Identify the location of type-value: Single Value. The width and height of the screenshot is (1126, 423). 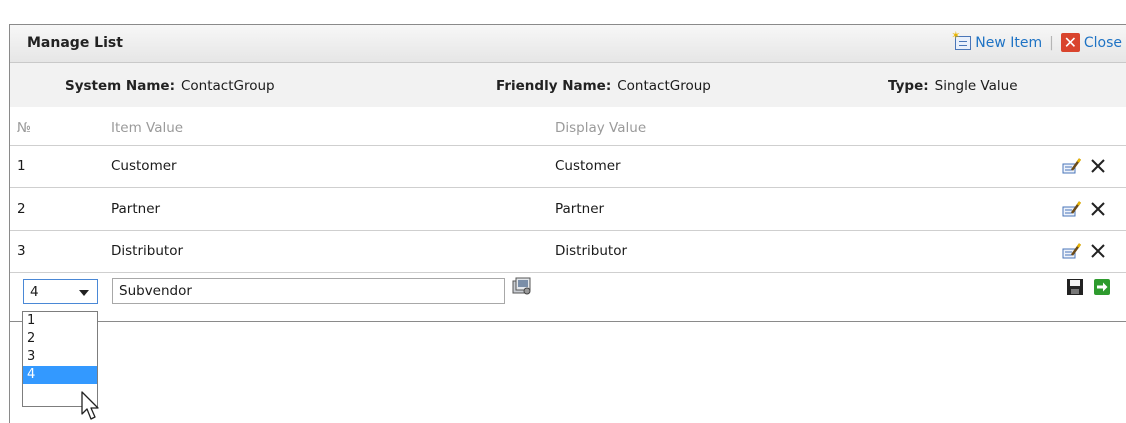
(976, 86).